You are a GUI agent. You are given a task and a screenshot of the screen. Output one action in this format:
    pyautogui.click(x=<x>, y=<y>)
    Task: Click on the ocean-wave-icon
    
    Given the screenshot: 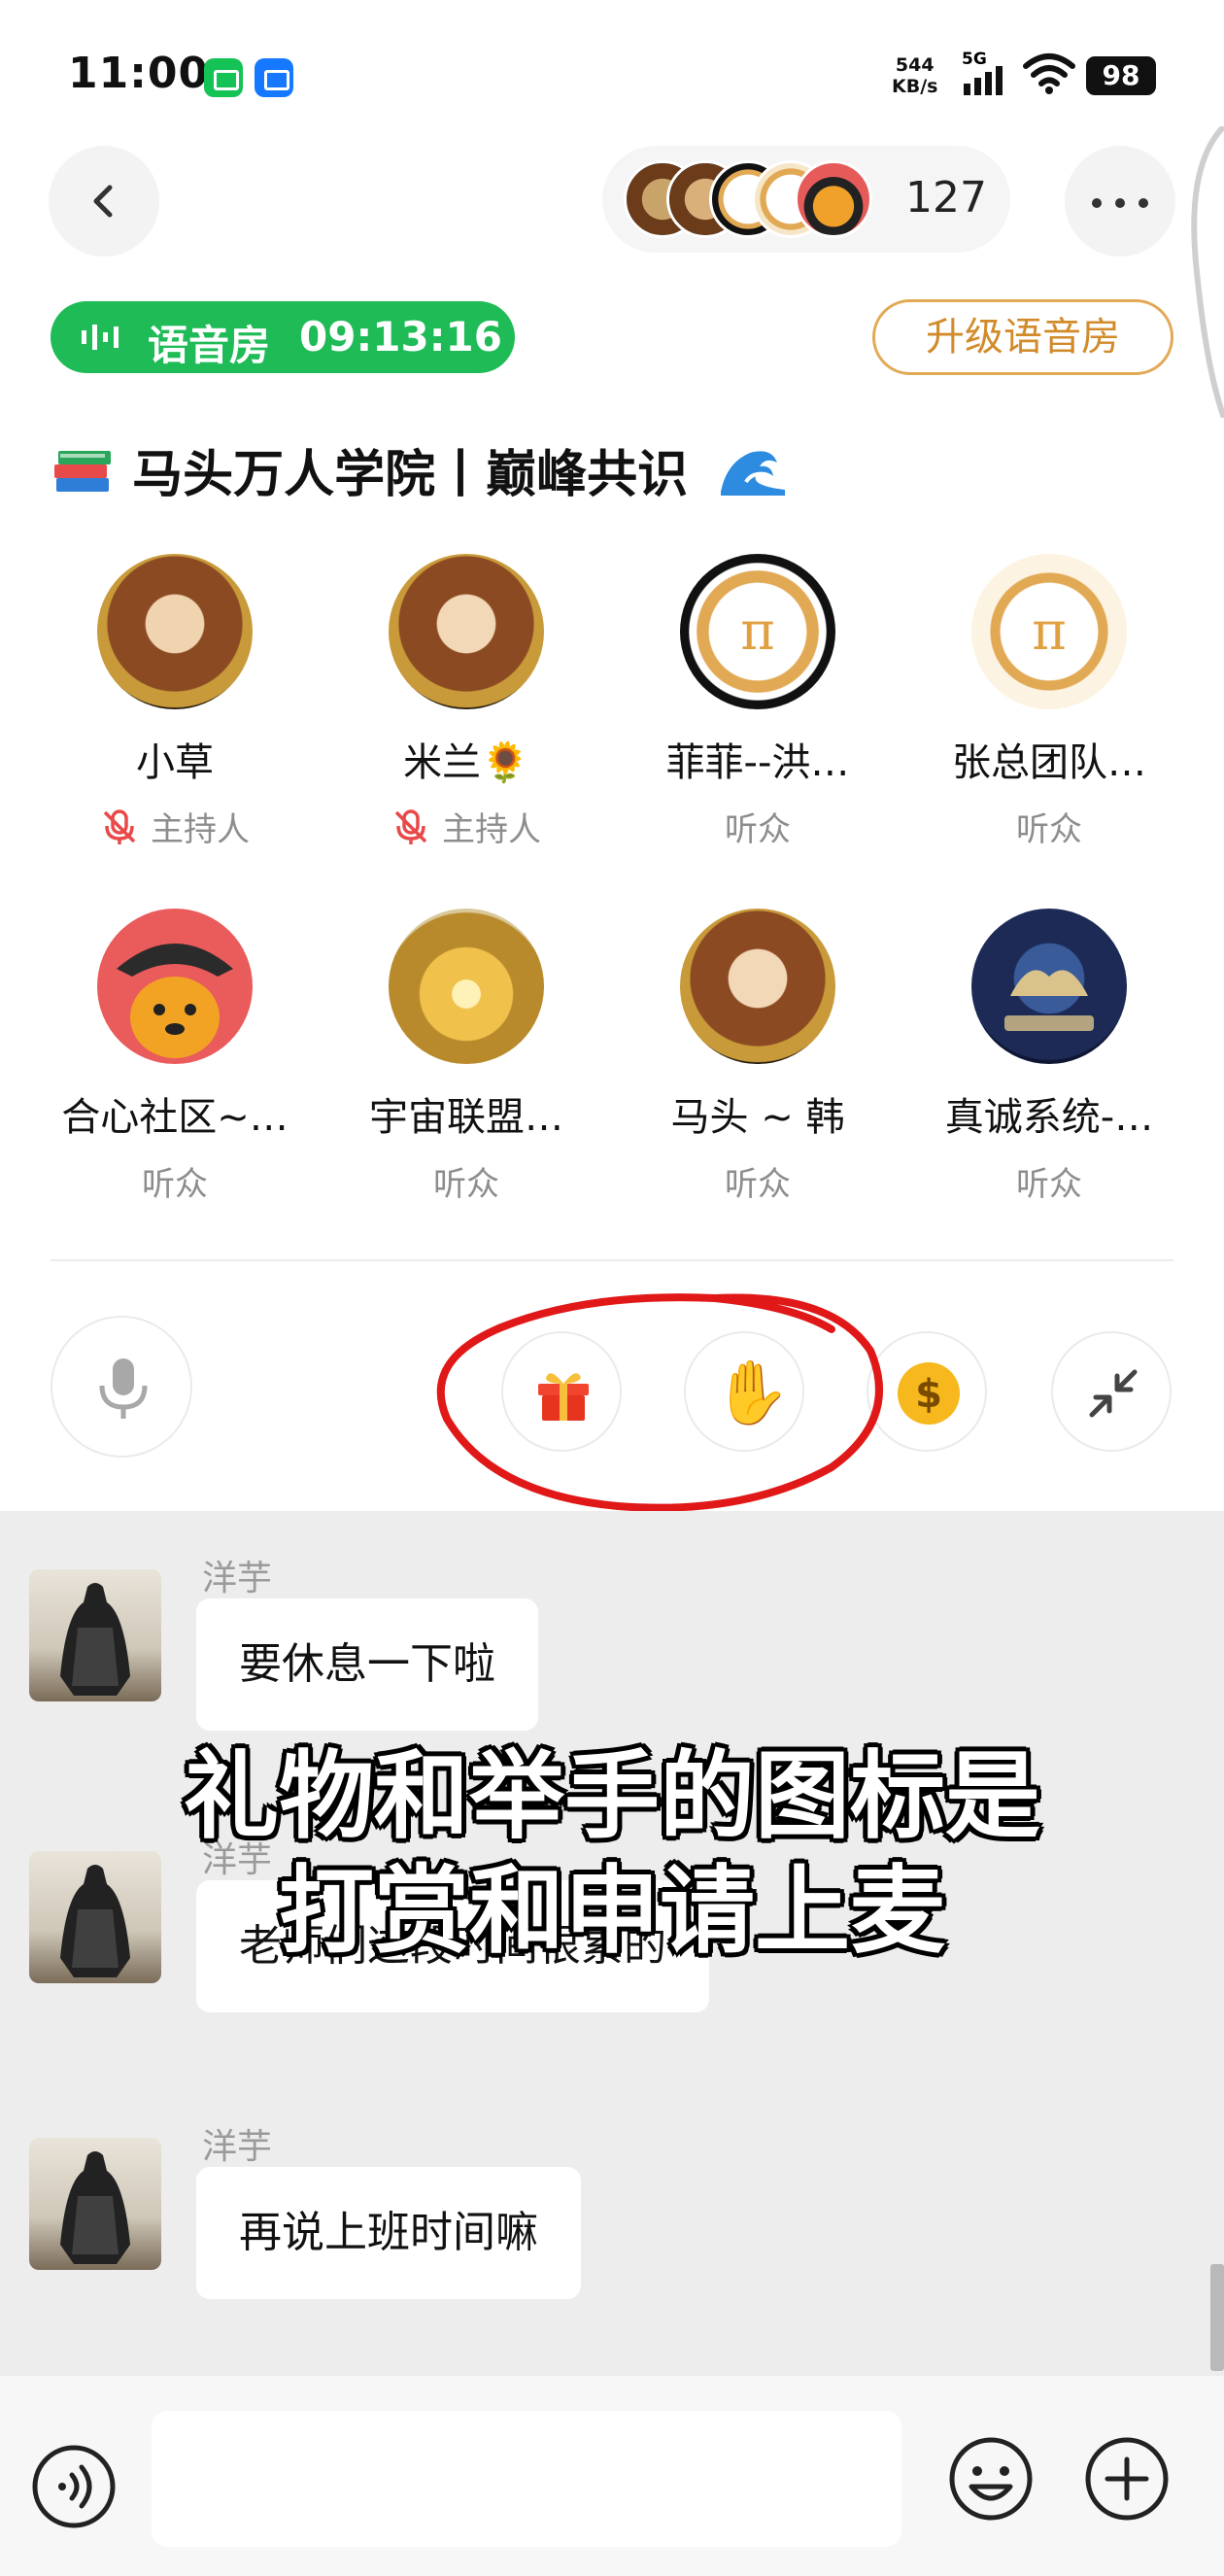 What is the action you would take?
    pyautogui.click(x=753, y=473)
    